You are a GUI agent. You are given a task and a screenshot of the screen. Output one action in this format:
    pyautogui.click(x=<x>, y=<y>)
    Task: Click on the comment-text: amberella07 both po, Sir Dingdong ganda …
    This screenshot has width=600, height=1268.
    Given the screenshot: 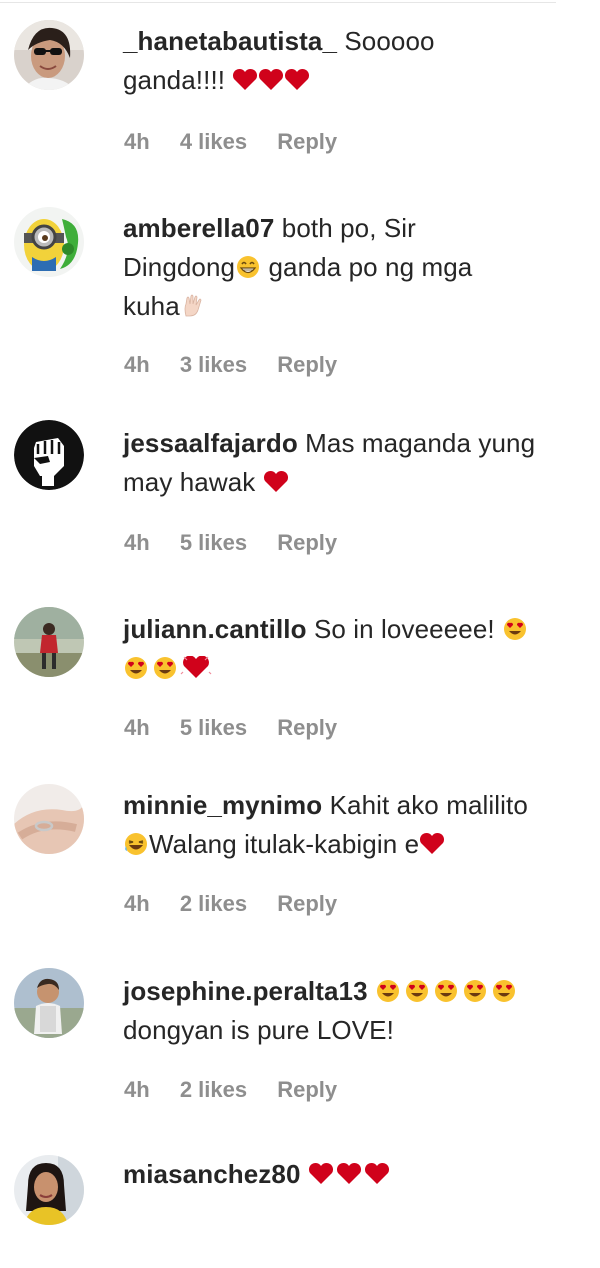 What is the action you would take?
    pyautogui.click(x=353, y=267)
    